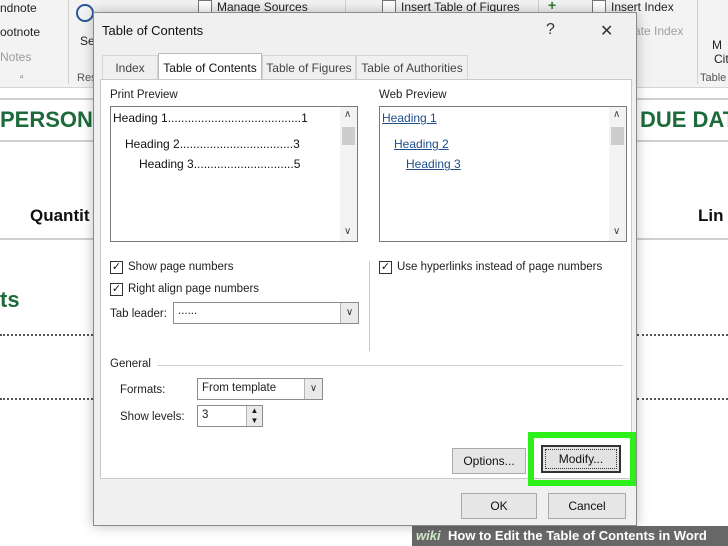 The image size is (728, 546). I want to click on tab-leader-select: ...... ∨, so click(266, 313).